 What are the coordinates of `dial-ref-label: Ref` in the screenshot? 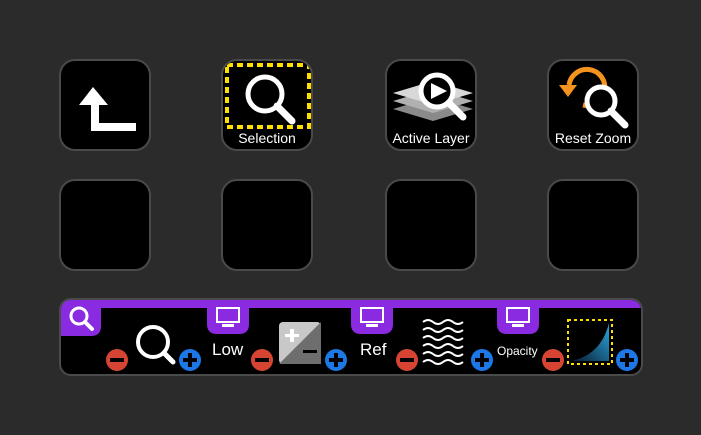 It's located at (373, 349).